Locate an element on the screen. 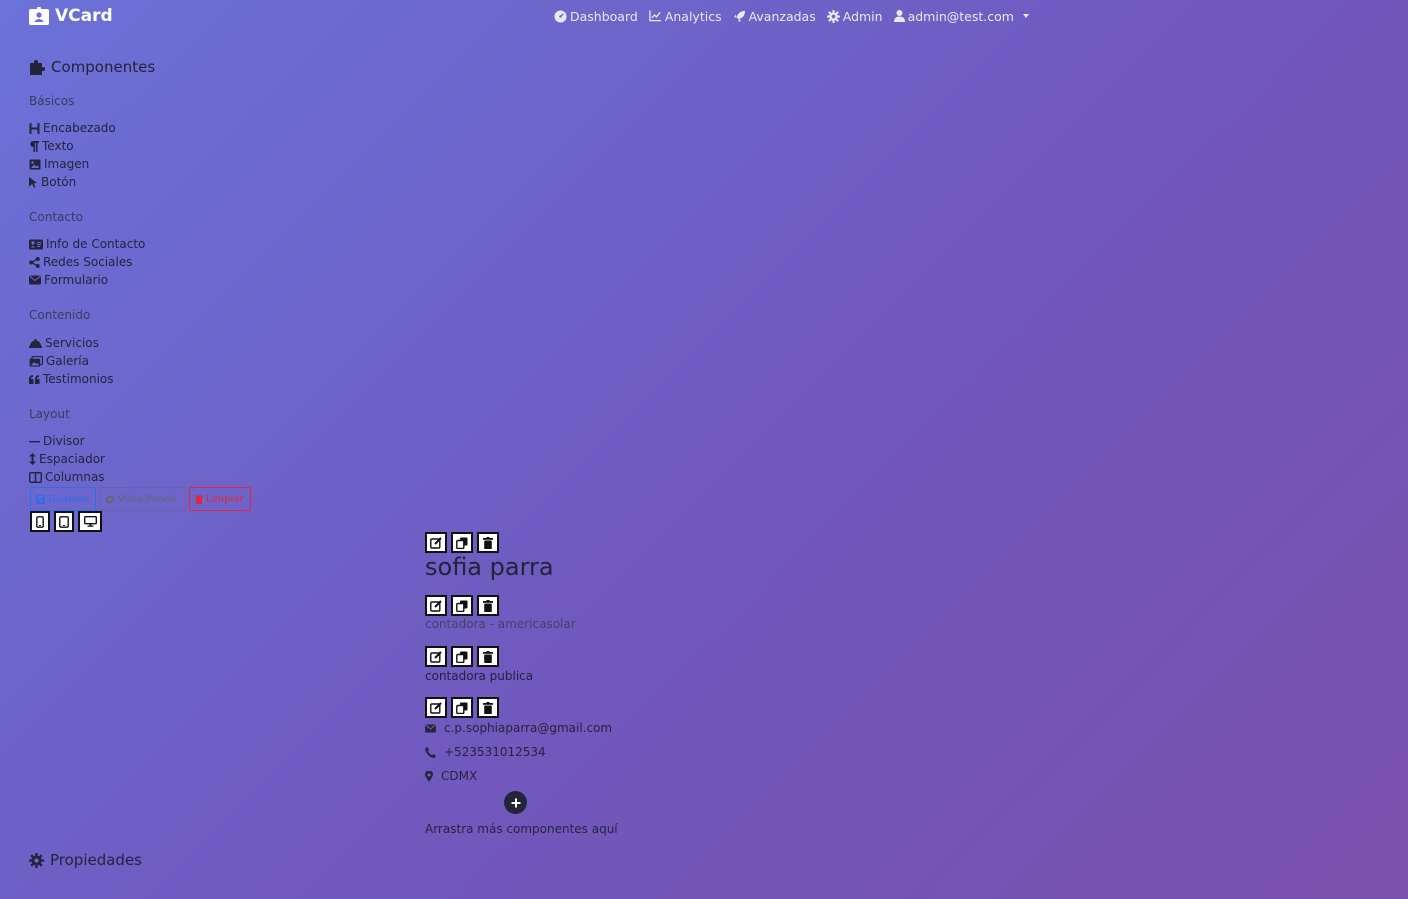 Image resolution: width=1408 pixels, height=899 pixels. save-button-label: Guardar is located at coordinates (68, 499).